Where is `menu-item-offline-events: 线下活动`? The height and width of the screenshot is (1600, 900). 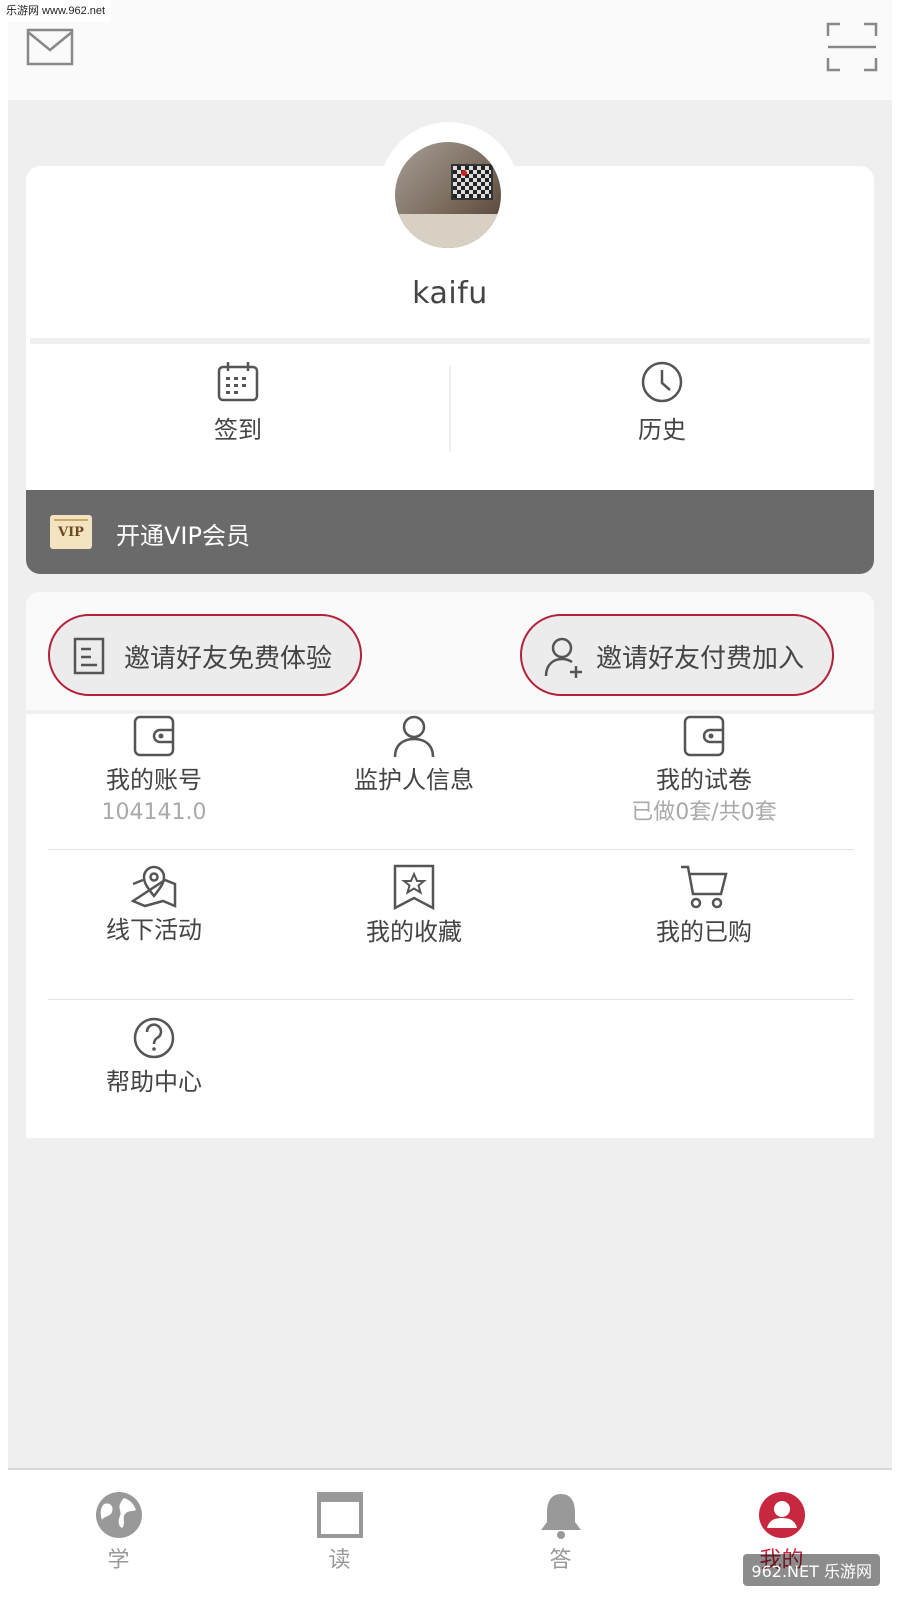
menu-item-offline-events: 线下活动 is located at coordinates (154, 905).